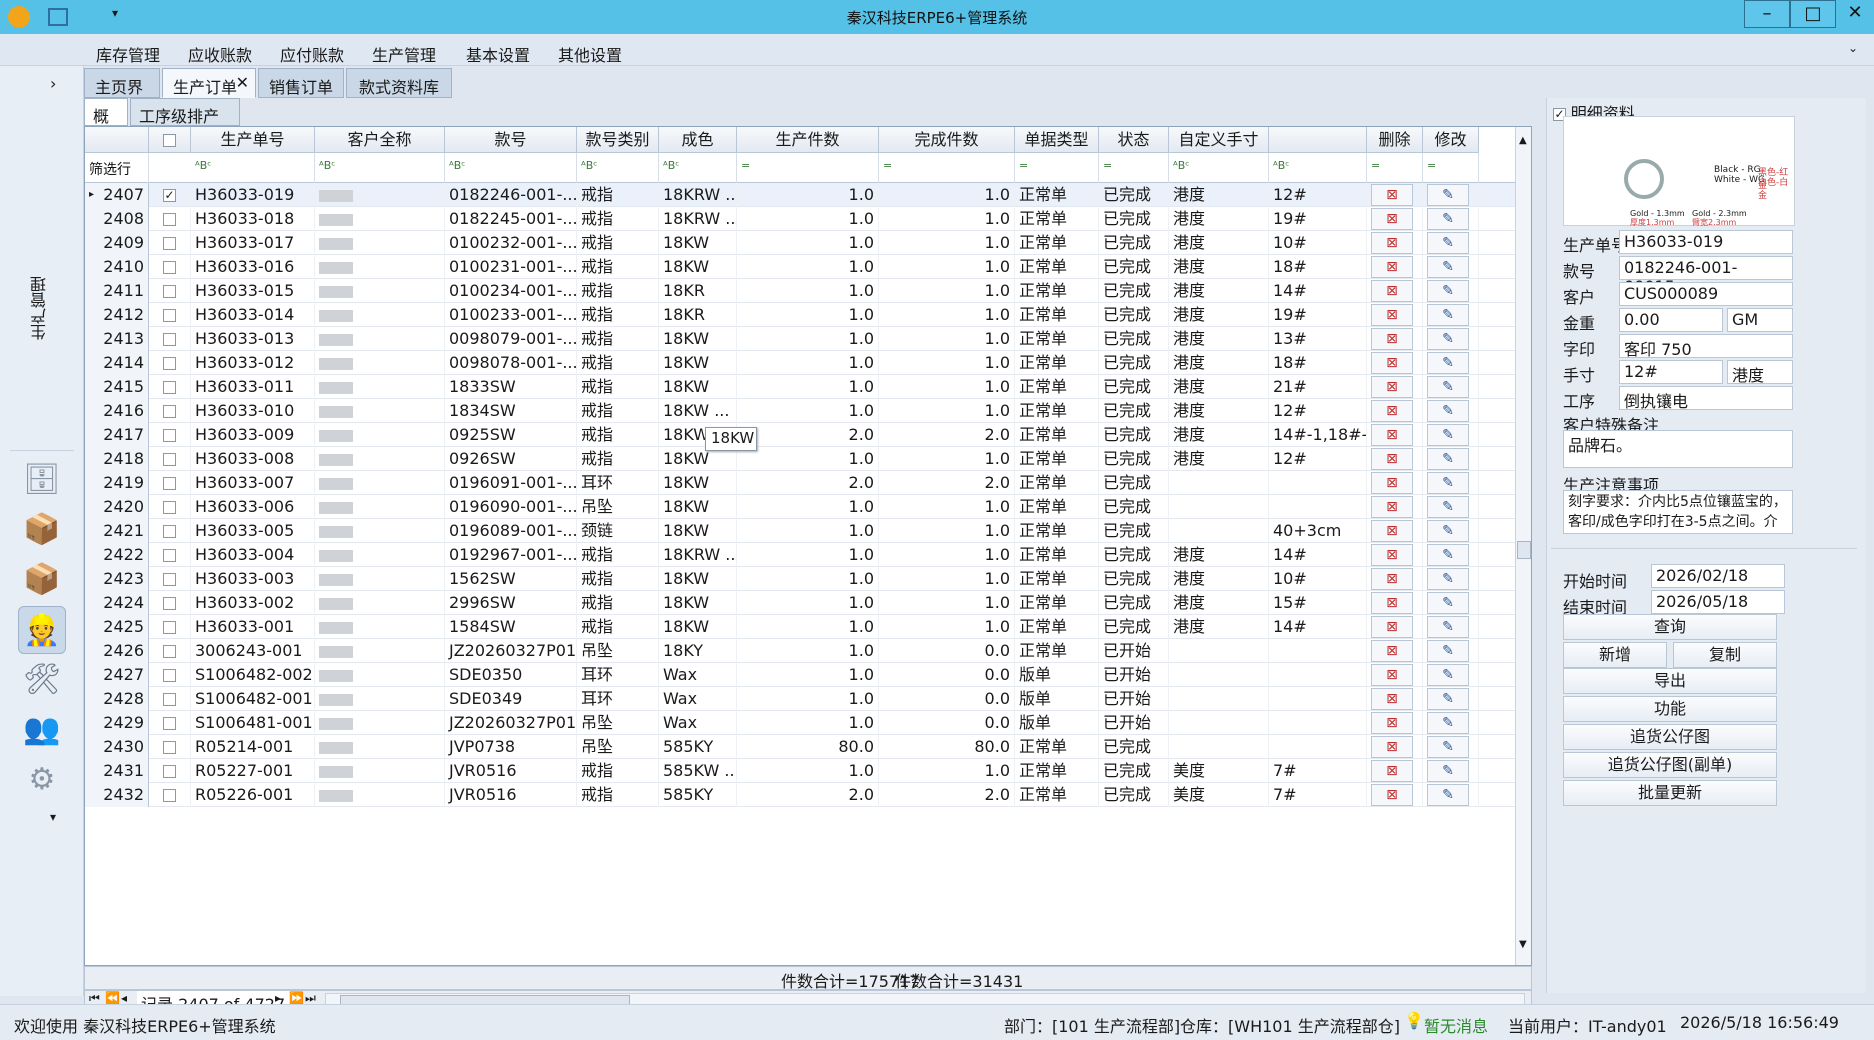 The height and width of the screenshot is (1040, 1874). What do you see at coordinates (42, 480) in the screenshot?
I see `database-icon: 🗄` at bounding box center [42, 480].